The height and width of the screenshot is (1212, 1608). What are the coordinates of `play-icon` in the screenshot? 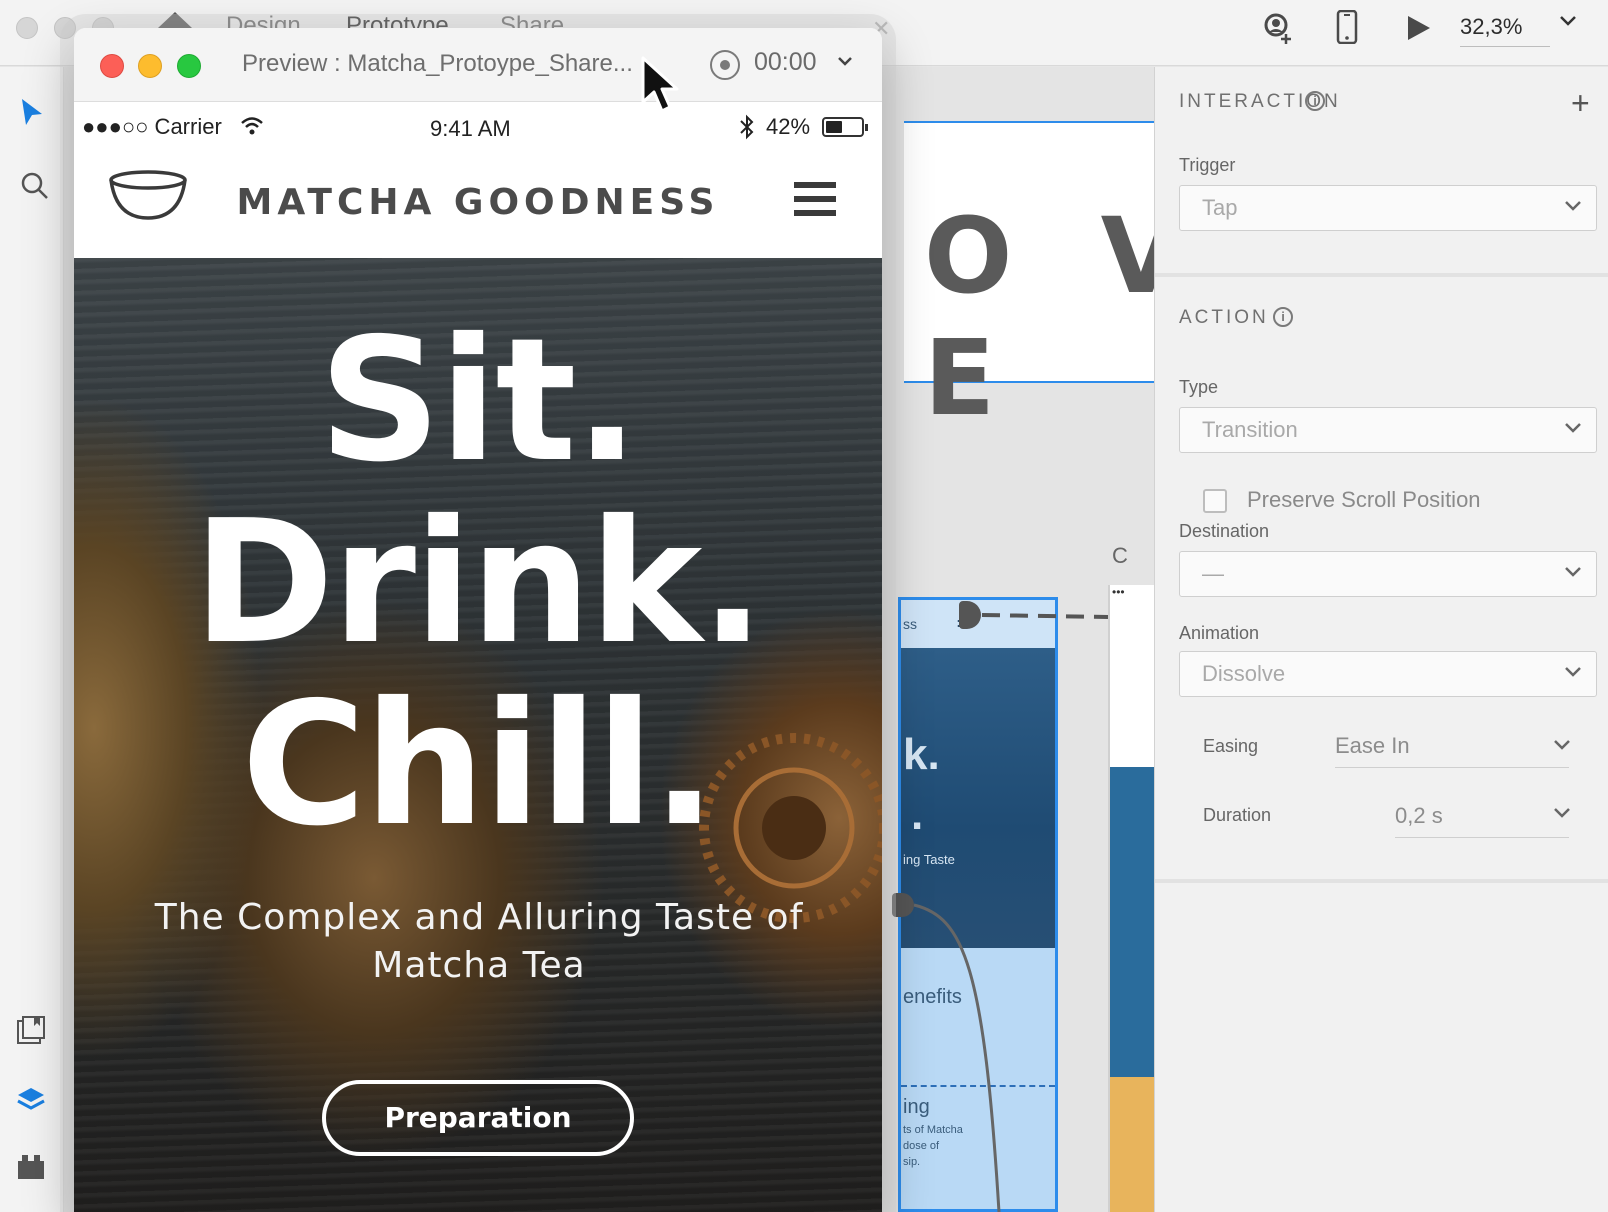 It's located at (1418, 28).